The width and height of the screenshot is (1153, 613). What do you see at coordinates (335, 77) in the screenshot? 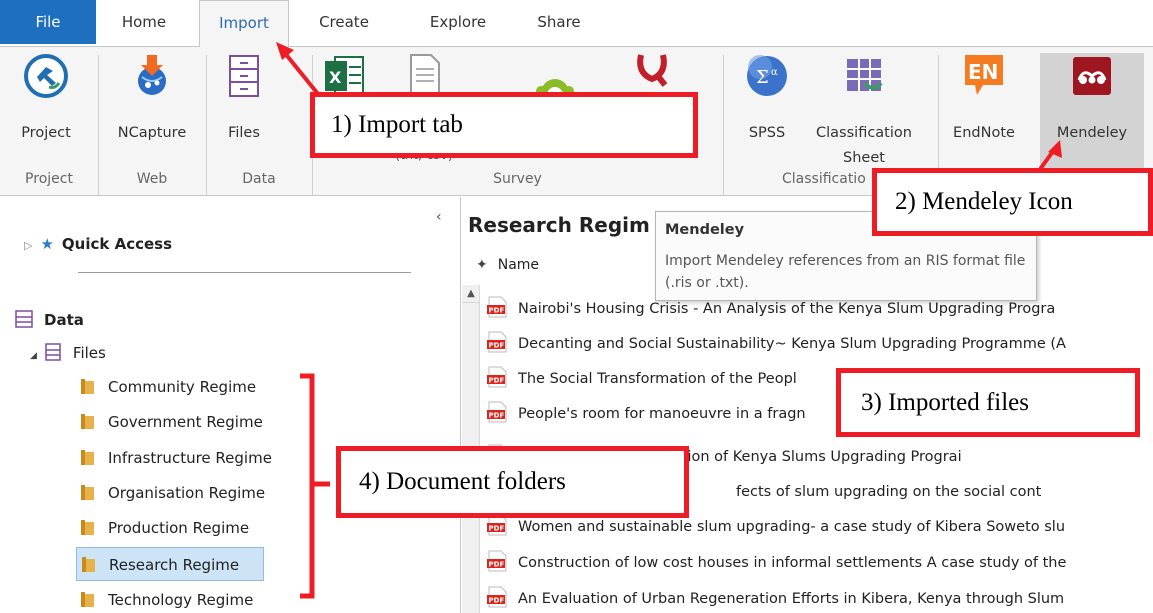
I see `svg-text: X` at bounding box center [335, 77].